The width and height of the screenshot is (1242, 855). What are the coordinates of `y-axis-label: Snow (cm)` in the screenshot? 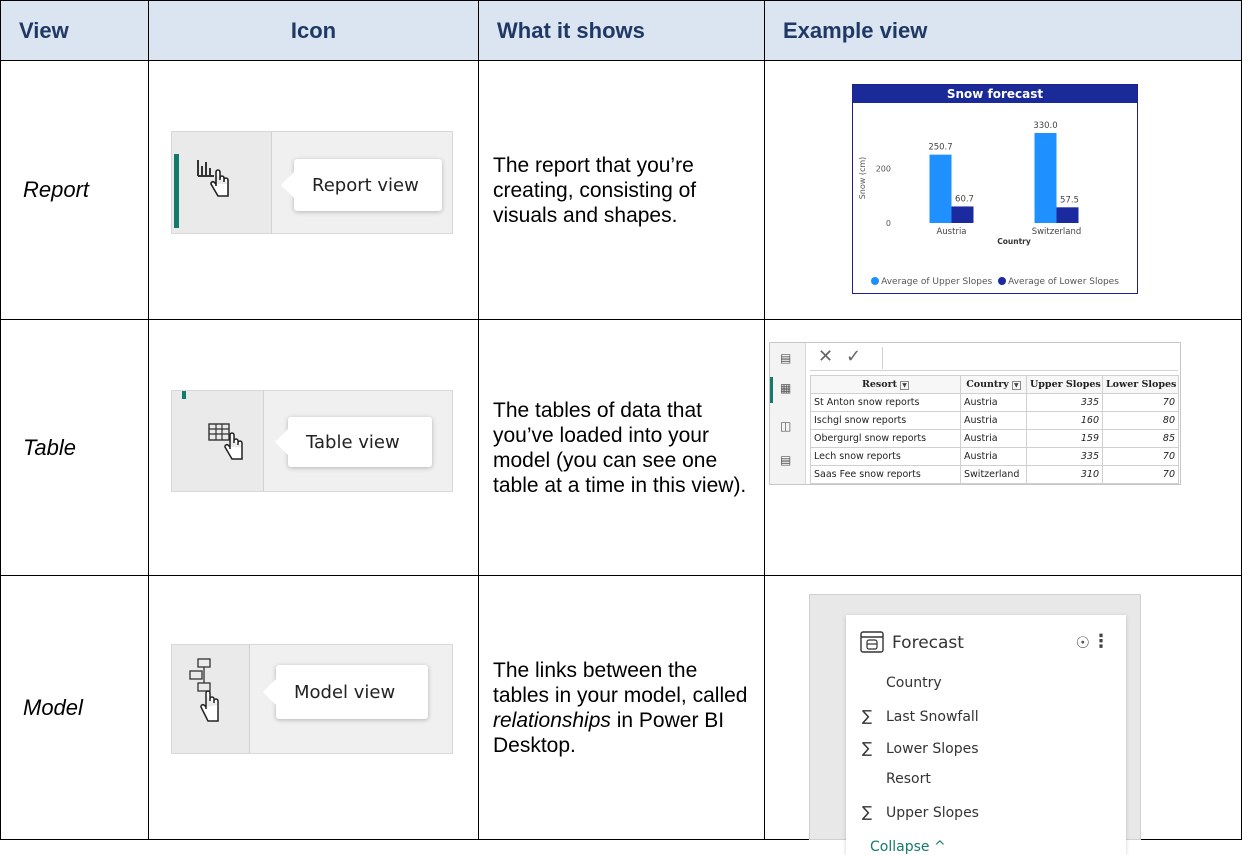 It's located at (862, 178).